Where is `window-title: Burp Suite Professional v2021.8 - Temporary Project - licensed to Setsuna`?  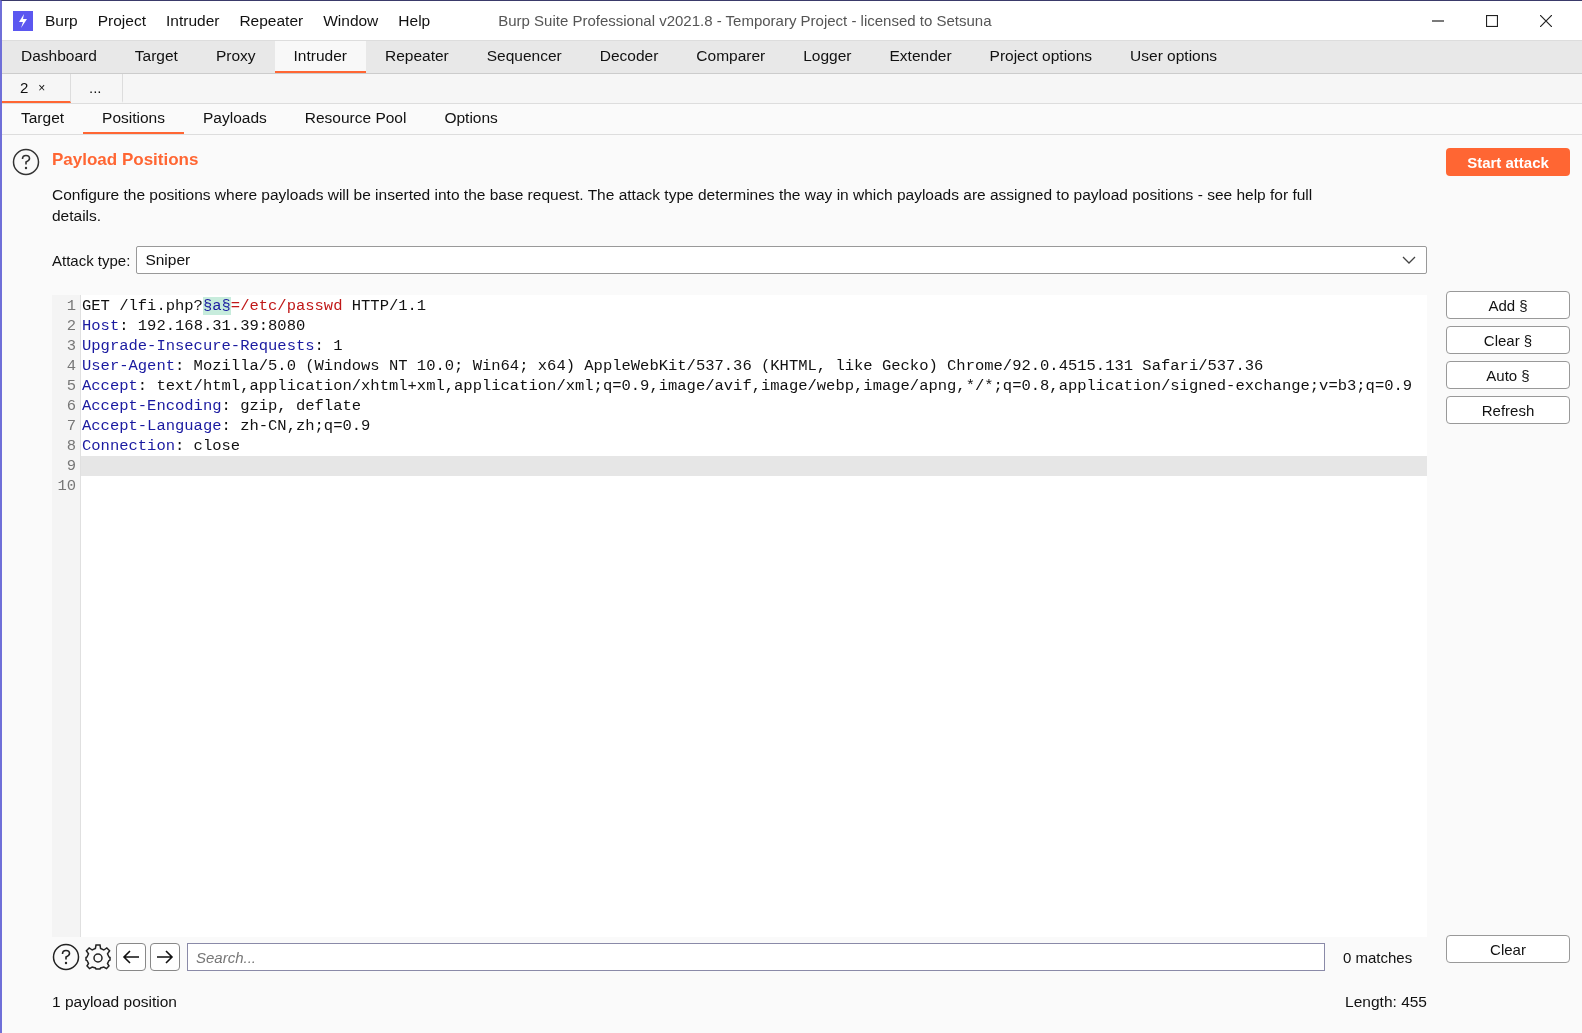 window-title: Burp Suite Professional v2021.8 - Temporary Project - licensed to Setsuna is located at coordinates (745, 20).